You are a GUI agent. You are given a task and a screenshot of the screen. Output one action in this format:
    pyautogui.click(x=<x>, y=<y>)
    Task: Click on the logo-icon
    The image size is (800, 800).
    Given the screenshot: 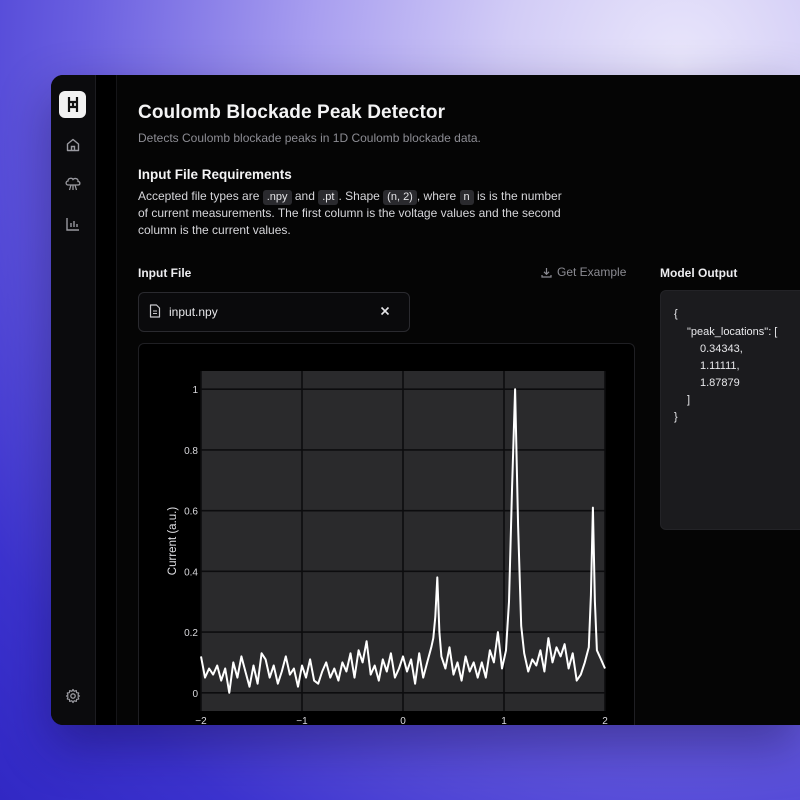 What is the action you would take?
    pyautogui.click(x=72, y=104)
    